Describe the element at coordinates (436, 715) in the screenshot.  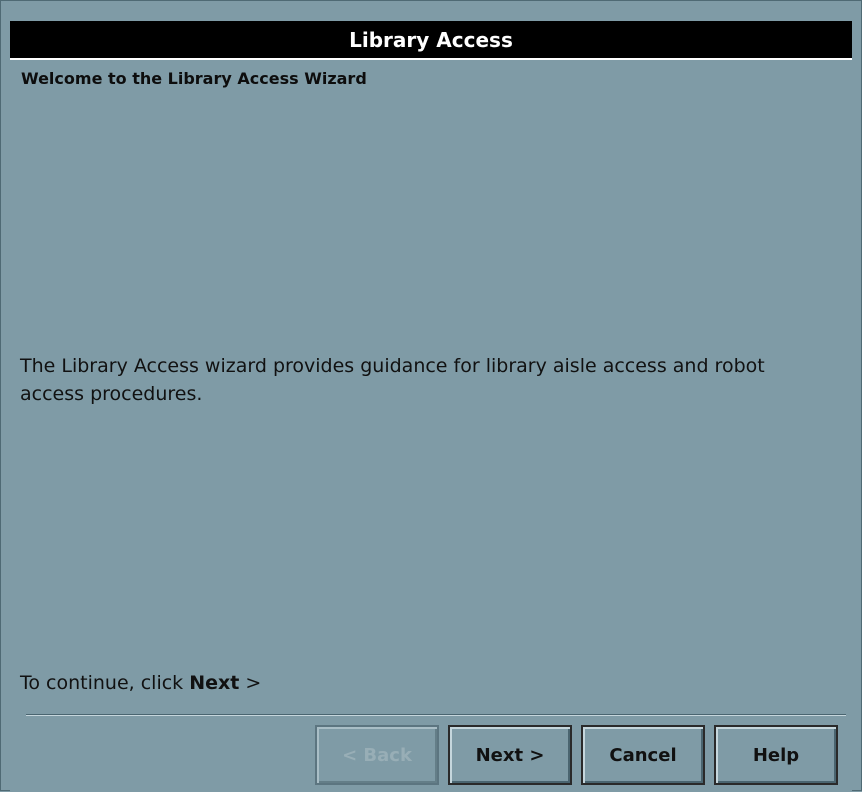
I see `button-divider` at that location.